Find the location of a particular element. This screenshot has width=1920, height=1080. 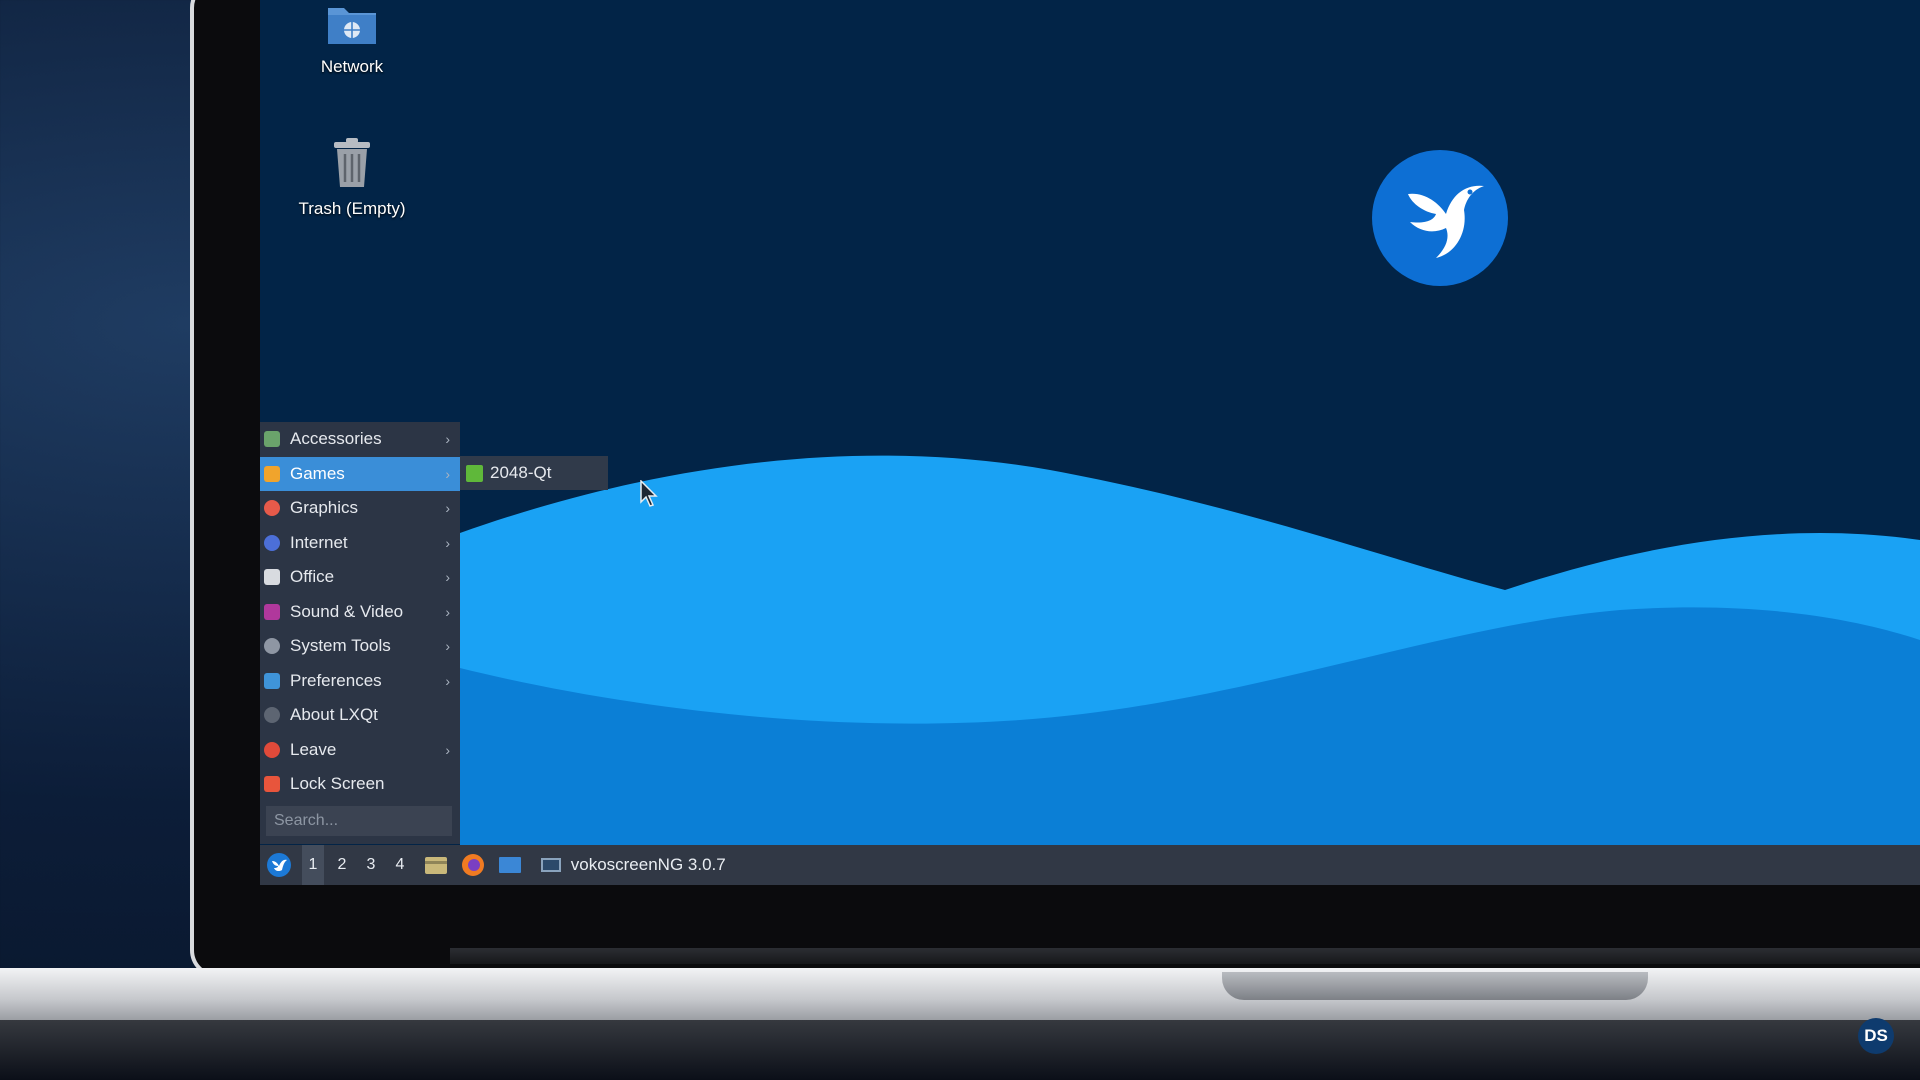

vokoscreen-icon is located at coordinates (551, 864).